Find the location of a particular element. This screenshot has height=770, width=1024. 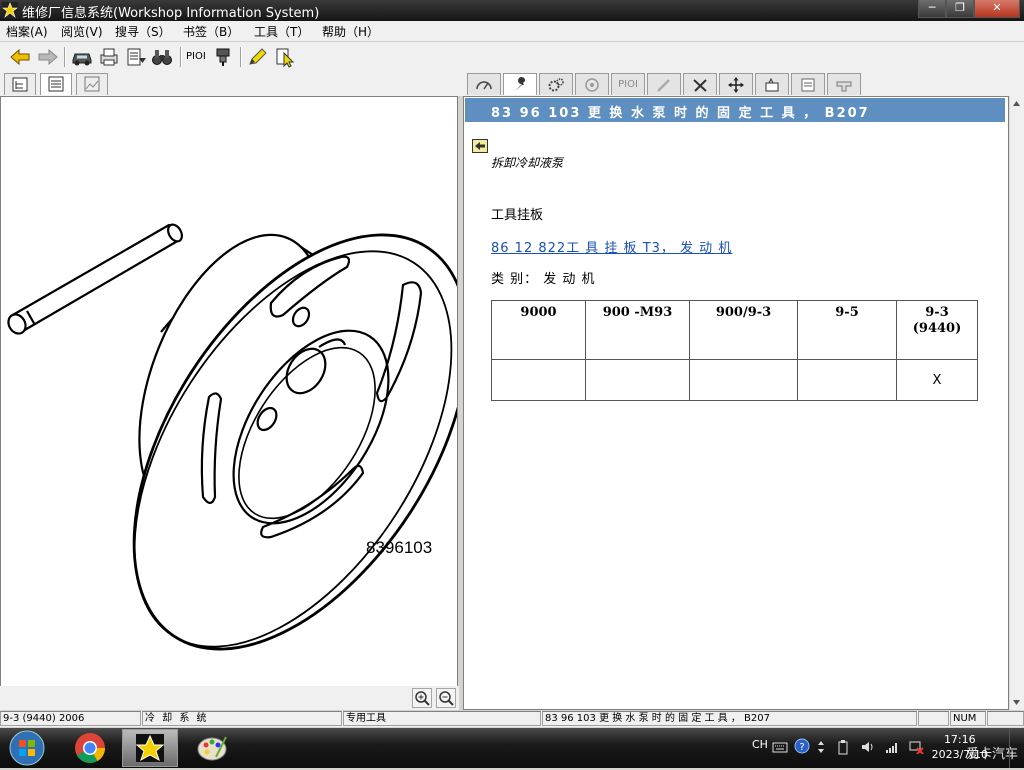

tool-board-link: 86 12 822工 具 挂 板 T3， 发 动 机 is located at coordinates (611, 246).